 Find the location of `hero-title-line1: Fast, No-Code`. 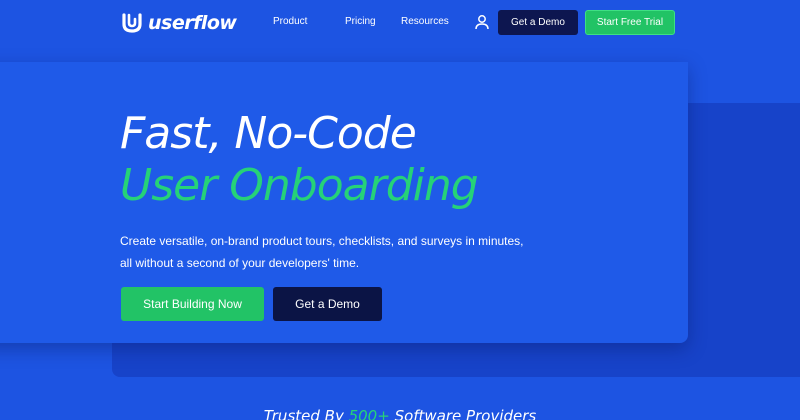

hero-title-line1: Fast, No-Code is located at coordinates (268, 133).